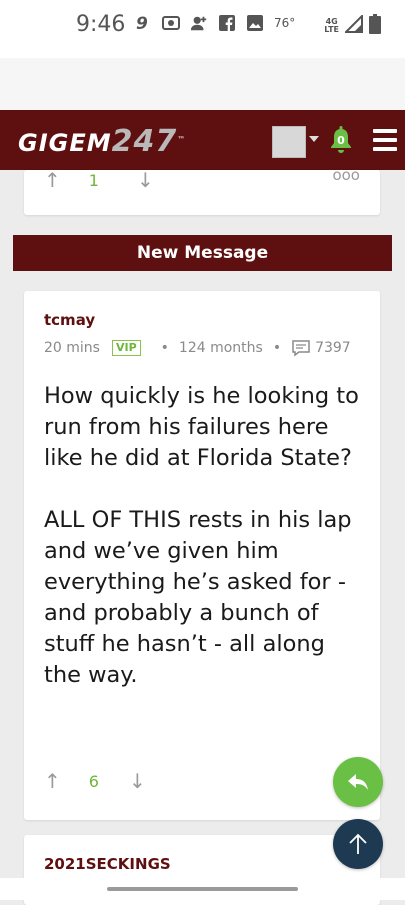  Describe the element at coordinates (333, 348) in the screenshot. I see `post-count: 7397` at that location.